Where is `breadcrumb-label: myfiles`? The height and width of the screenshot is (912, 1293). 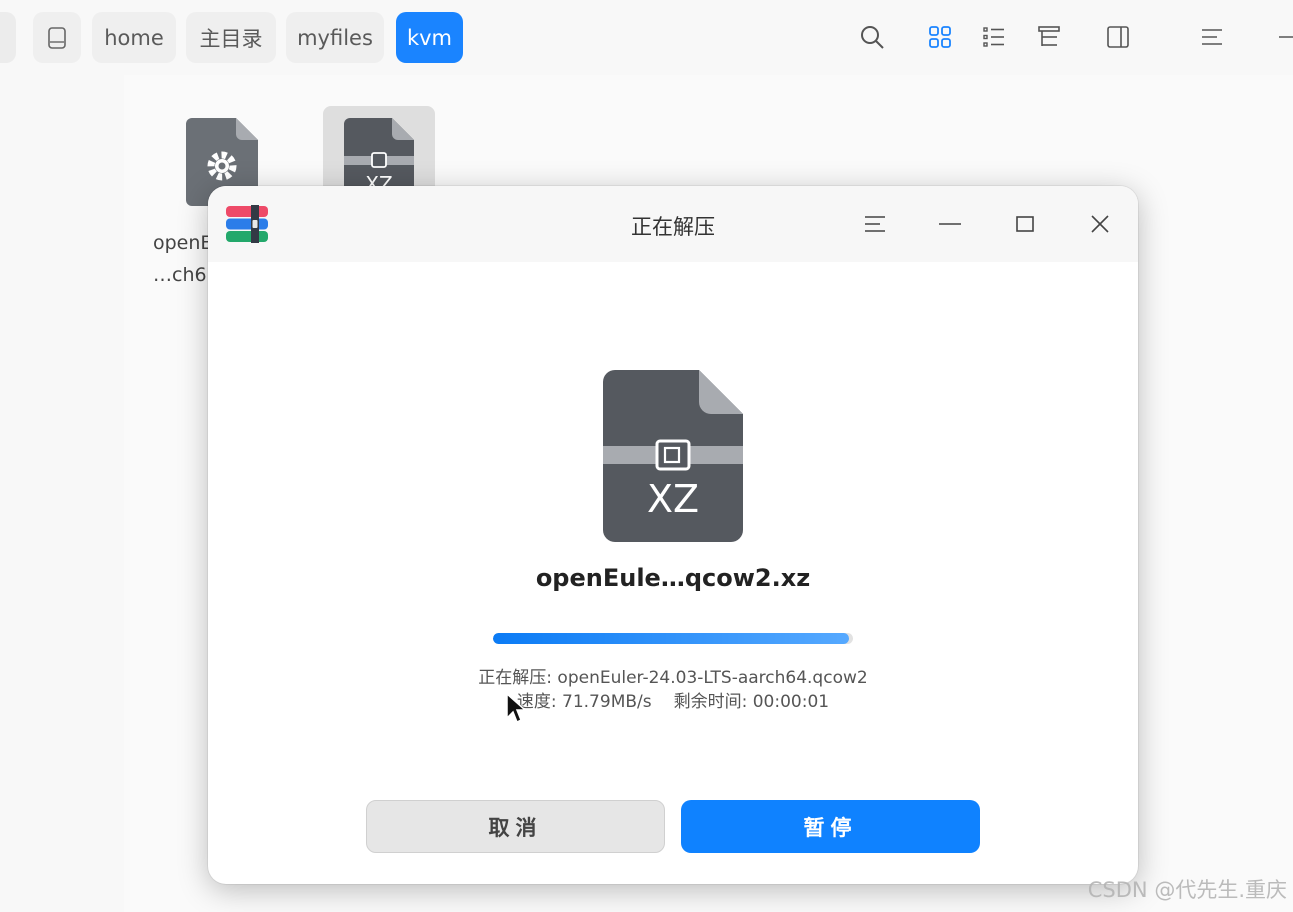
breadcrumb-label: myfiles is located at coordinates (335, 37).